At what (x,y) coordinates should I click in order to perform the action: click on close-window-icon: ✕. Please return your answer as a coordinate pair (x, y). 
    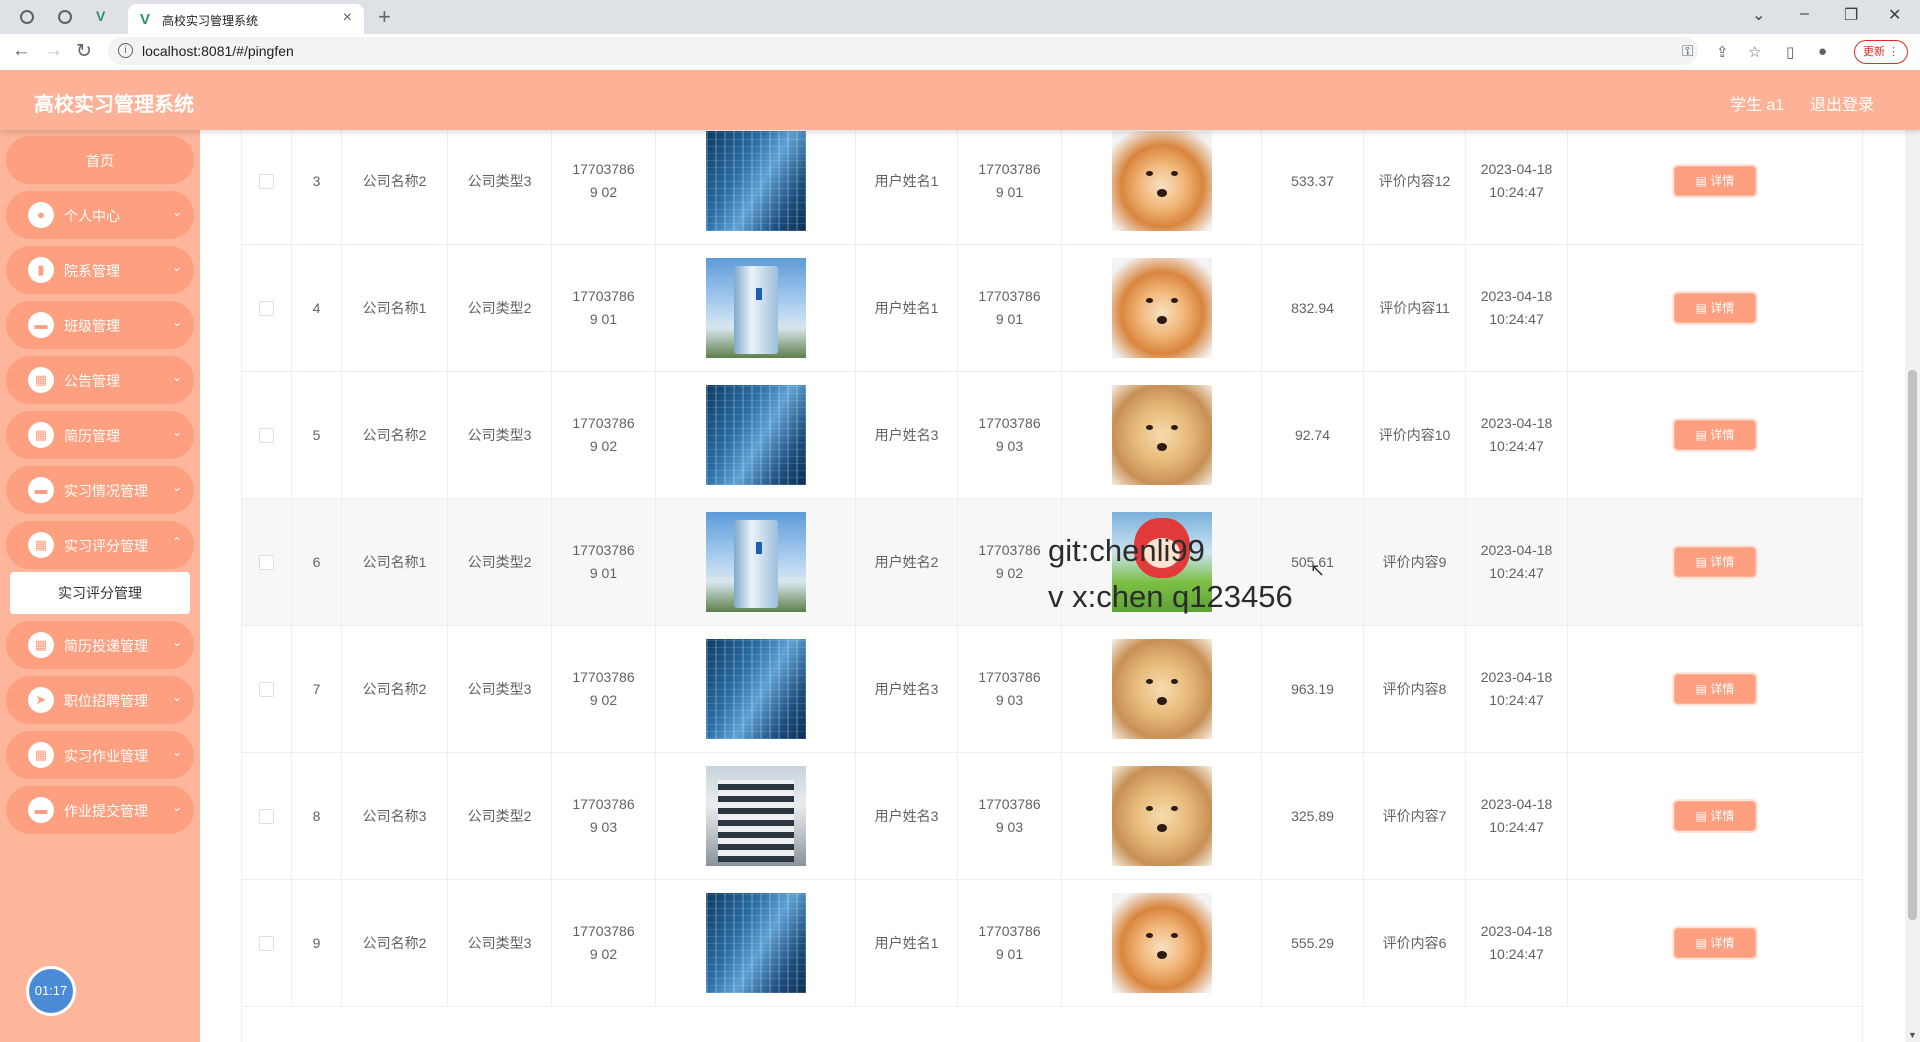
    Looking at the image, I should click on (1894, 15).